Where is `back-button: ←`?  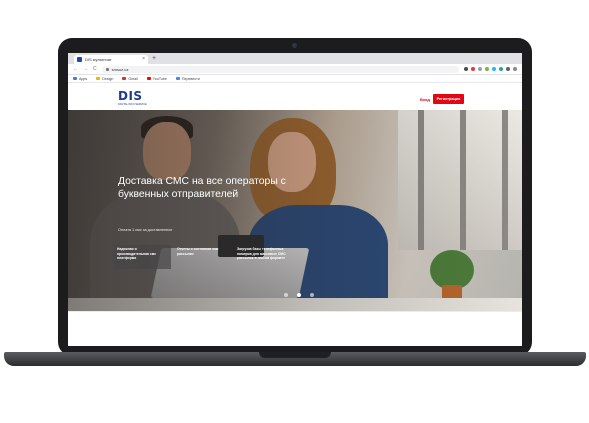
back-button: ← is located at coordinates (75, 69).